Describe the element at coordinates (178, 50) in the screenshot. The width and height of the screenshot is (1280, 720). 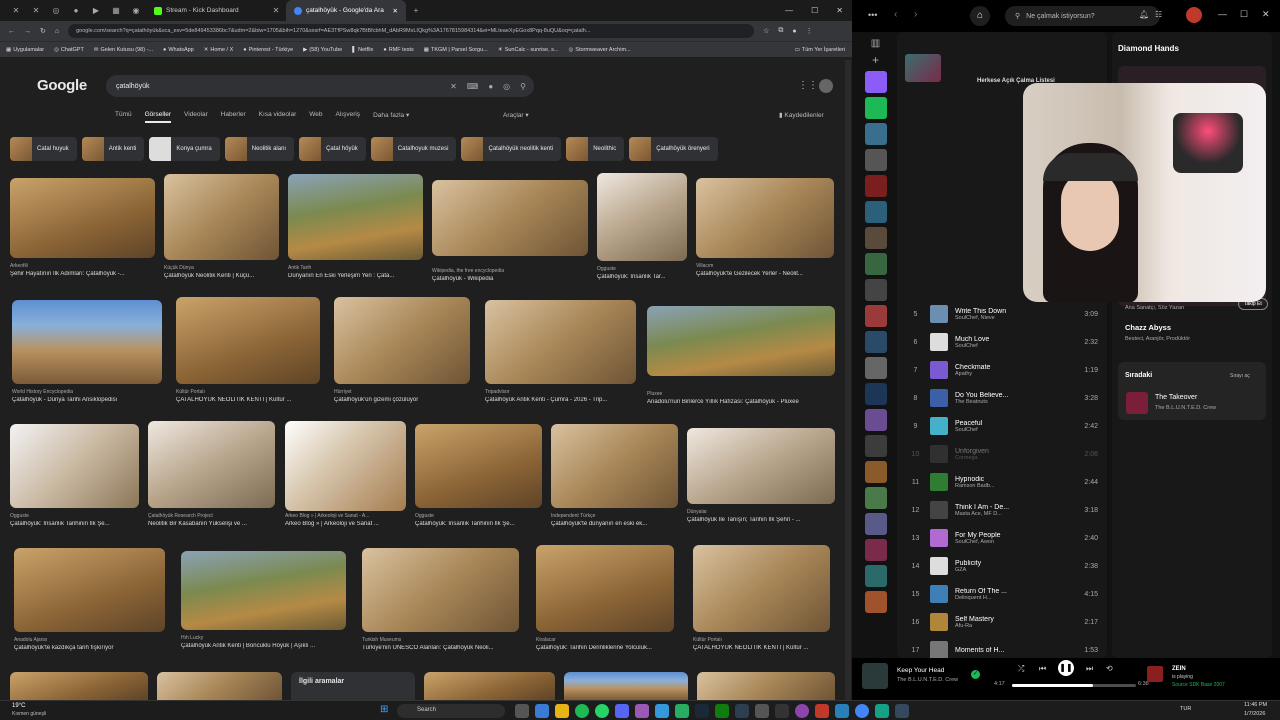
I see `bookmark-item: ● WhatsApp` at that location.